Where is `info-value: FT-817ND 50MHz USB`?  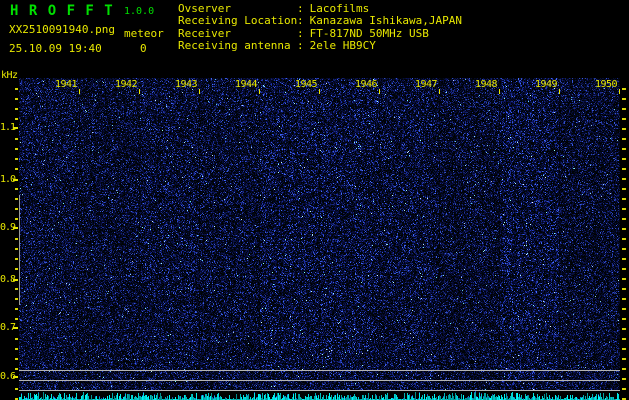
info-value: FT-817ND 50MHz USB is located at coordinates (369, 33).